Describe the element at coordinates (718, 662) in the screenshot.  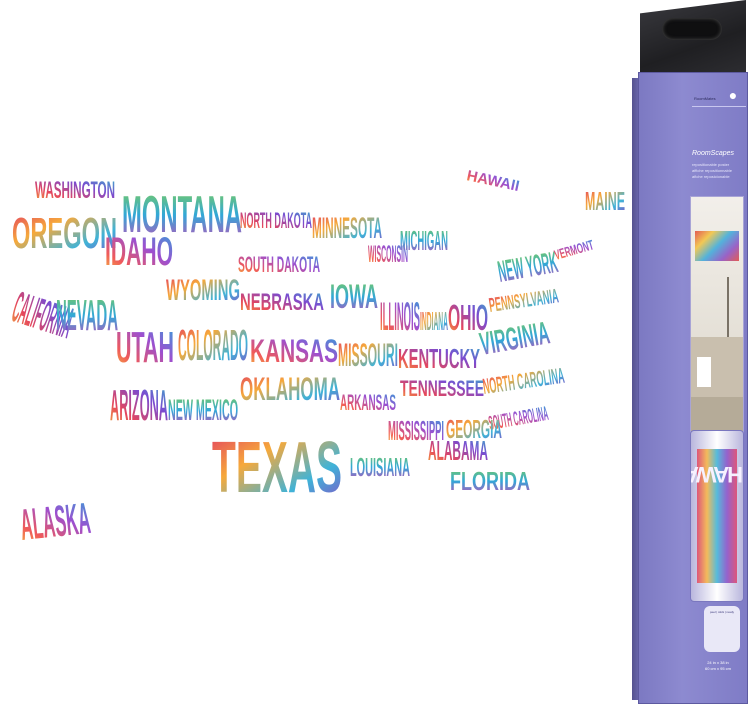
I see `size-imperial: 24 in x 38 in` at that location.